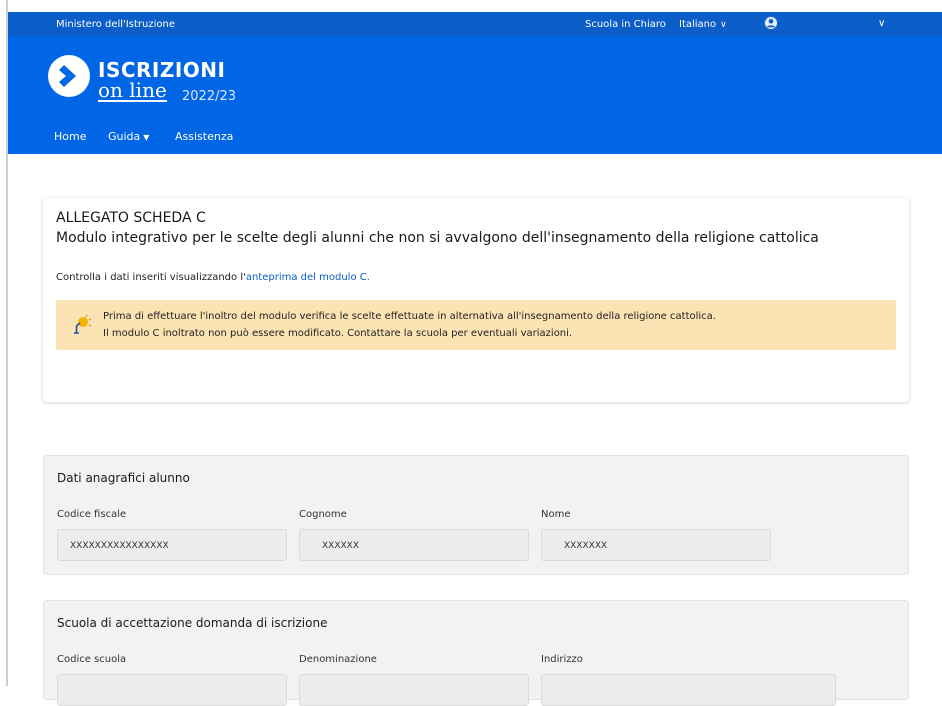 This screenshot has width=942, height=706. What do you see at coordinates (556, 514) in the screenshot?
I see `nome-label: Nome` at bounding box center [556, 514].